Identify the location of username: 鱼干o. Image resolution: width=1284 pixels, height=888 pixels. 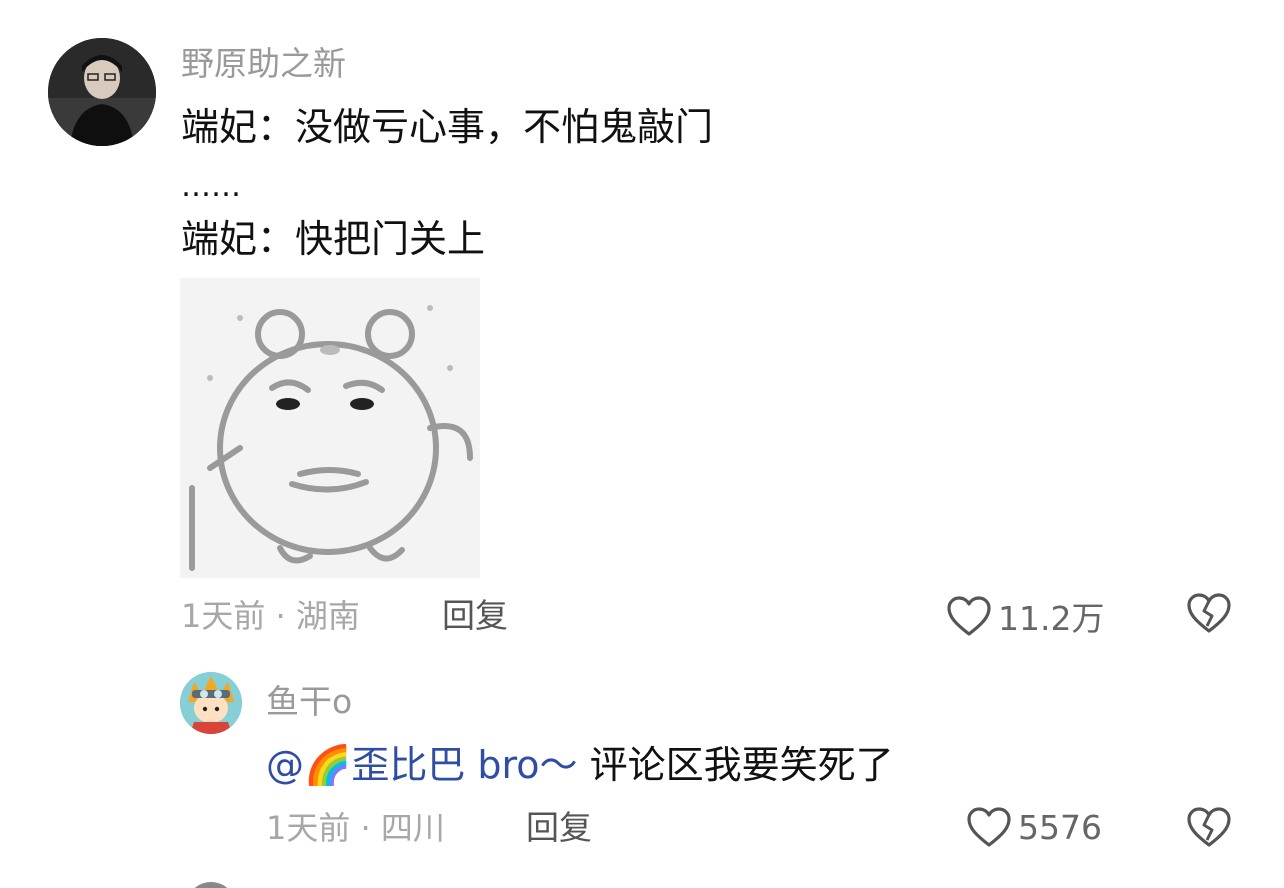
(309, 702).